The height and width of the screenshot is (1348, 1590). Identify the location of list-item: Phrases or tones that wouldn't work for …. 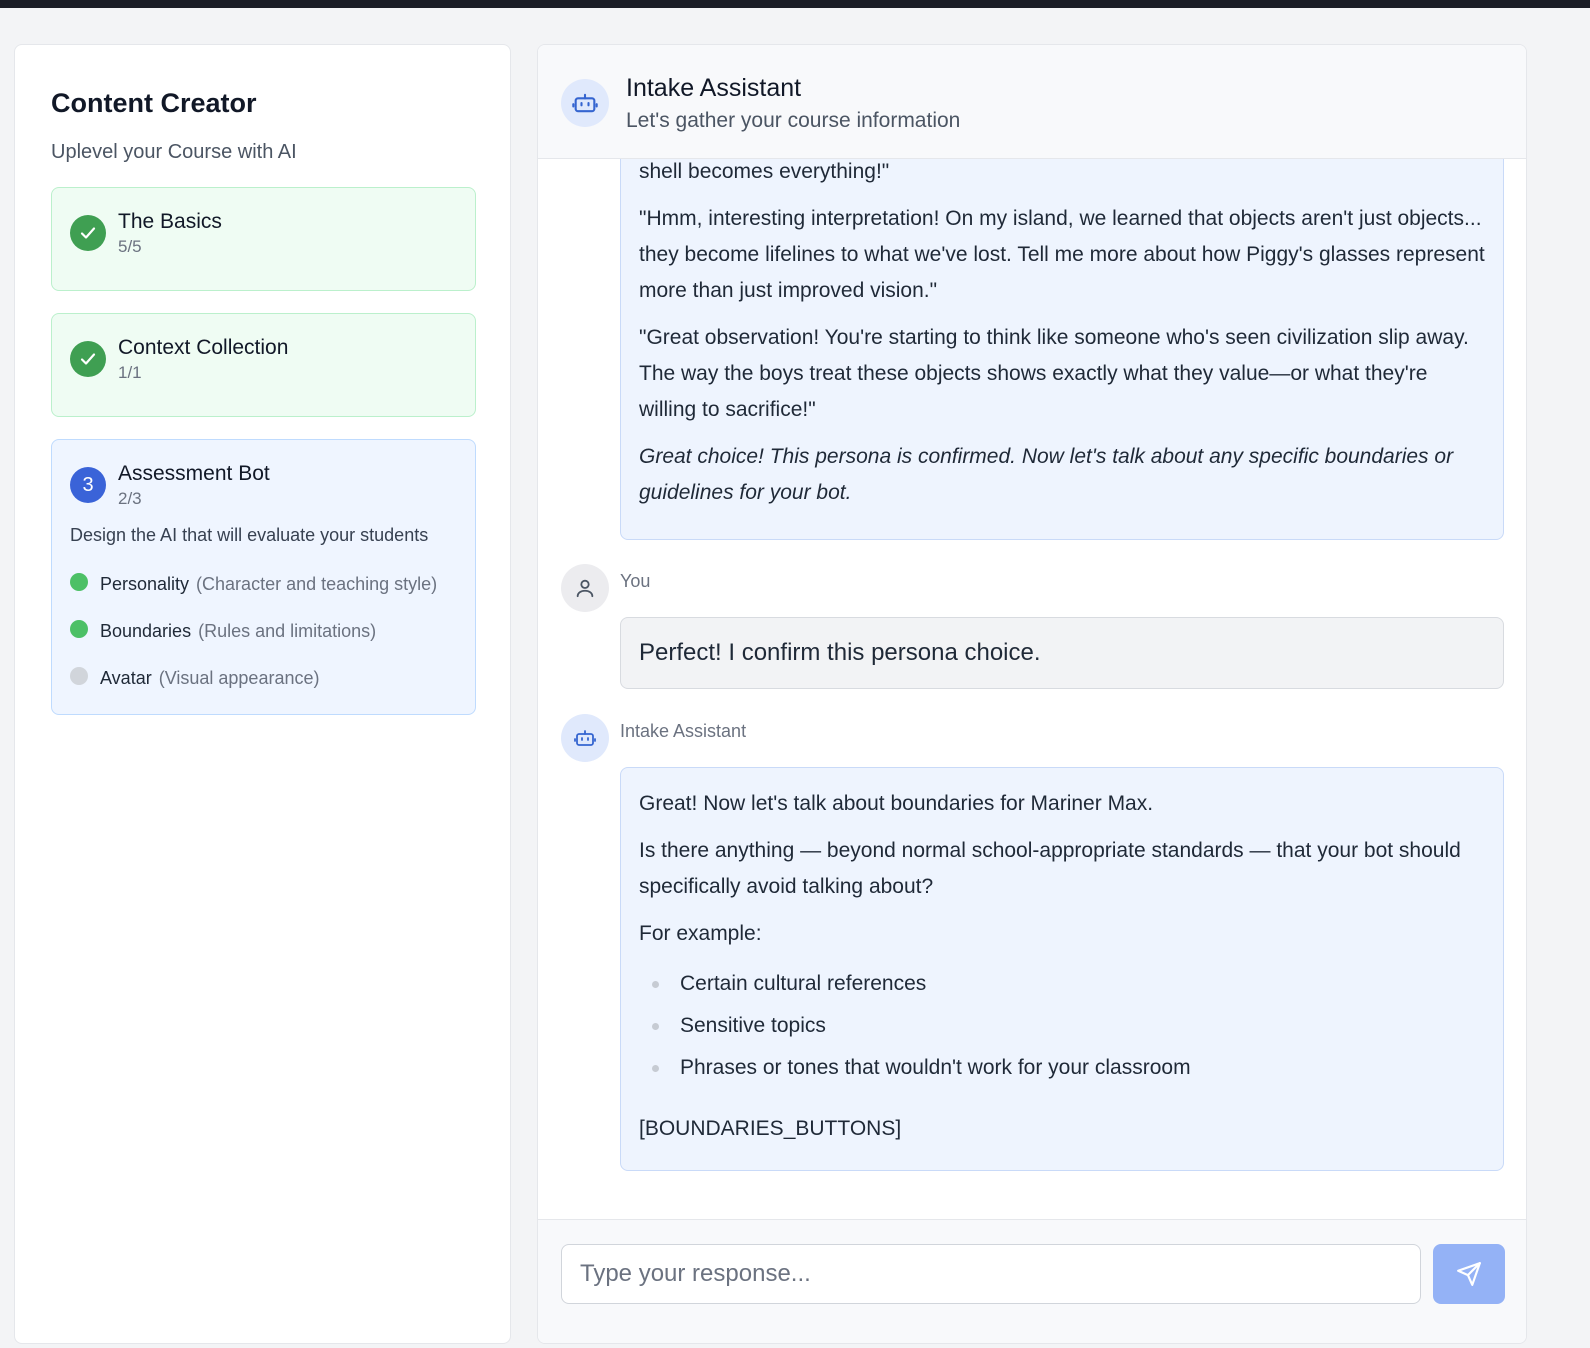
(1062, 1068).